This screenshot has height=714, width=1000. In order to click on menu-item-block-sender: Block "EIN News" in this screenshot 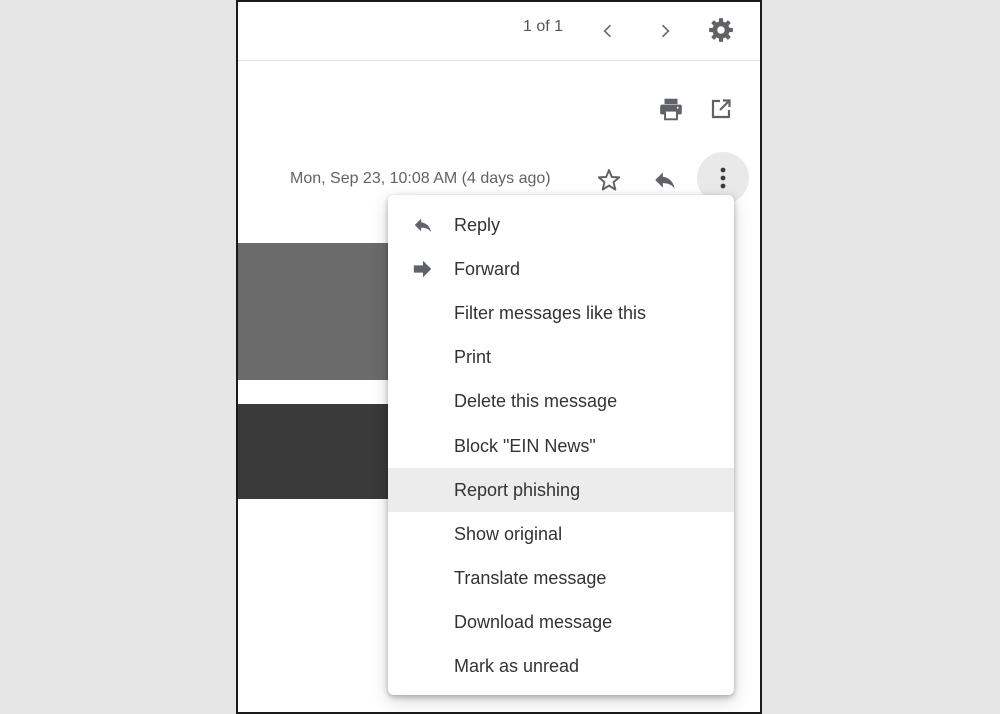, I will do `click(561, 446)`.